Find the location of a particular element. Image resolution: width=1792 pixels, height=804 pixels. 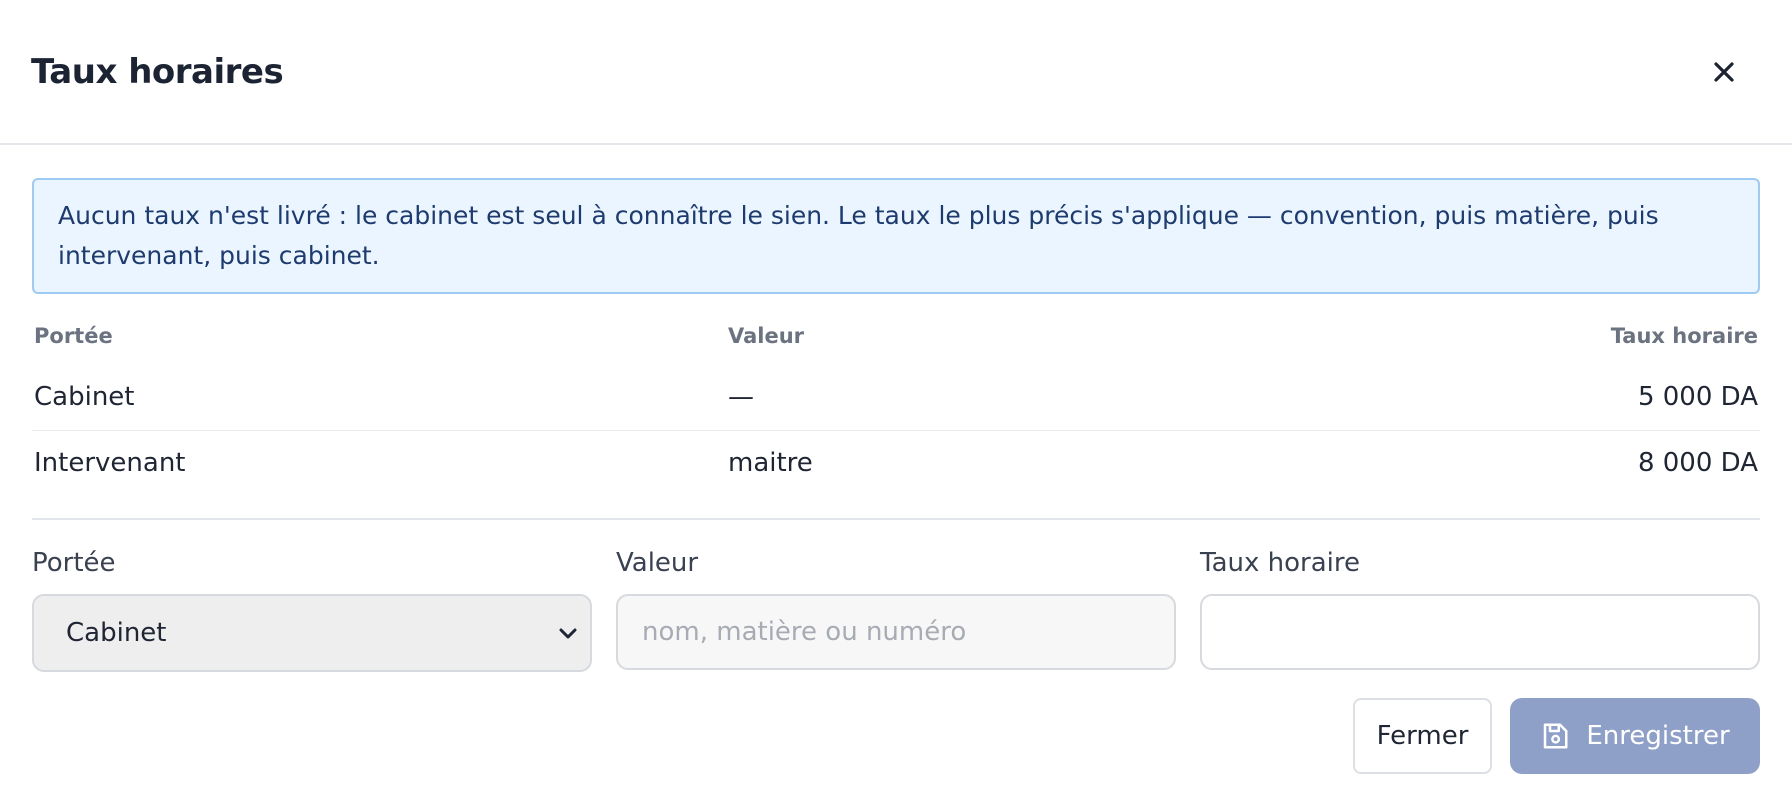

scope-field-group: Portée Cabinet is located at coordinates (312, 610).